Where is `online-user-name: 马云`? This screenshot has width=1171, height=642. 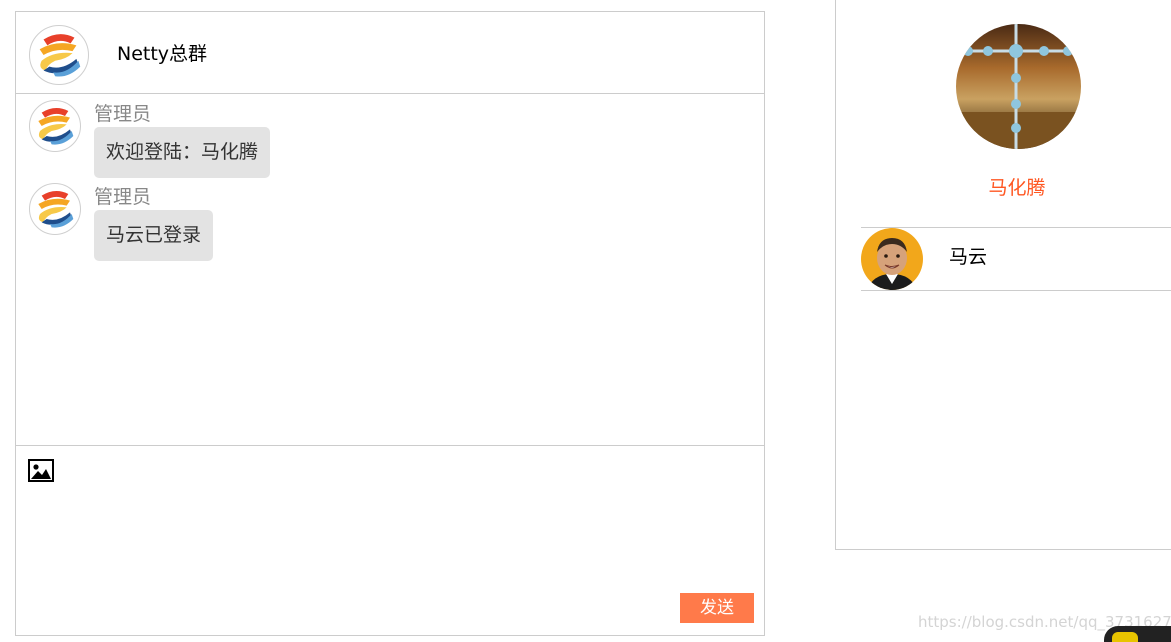
online-user-name: 马云 is located at coordinates (968, 257).